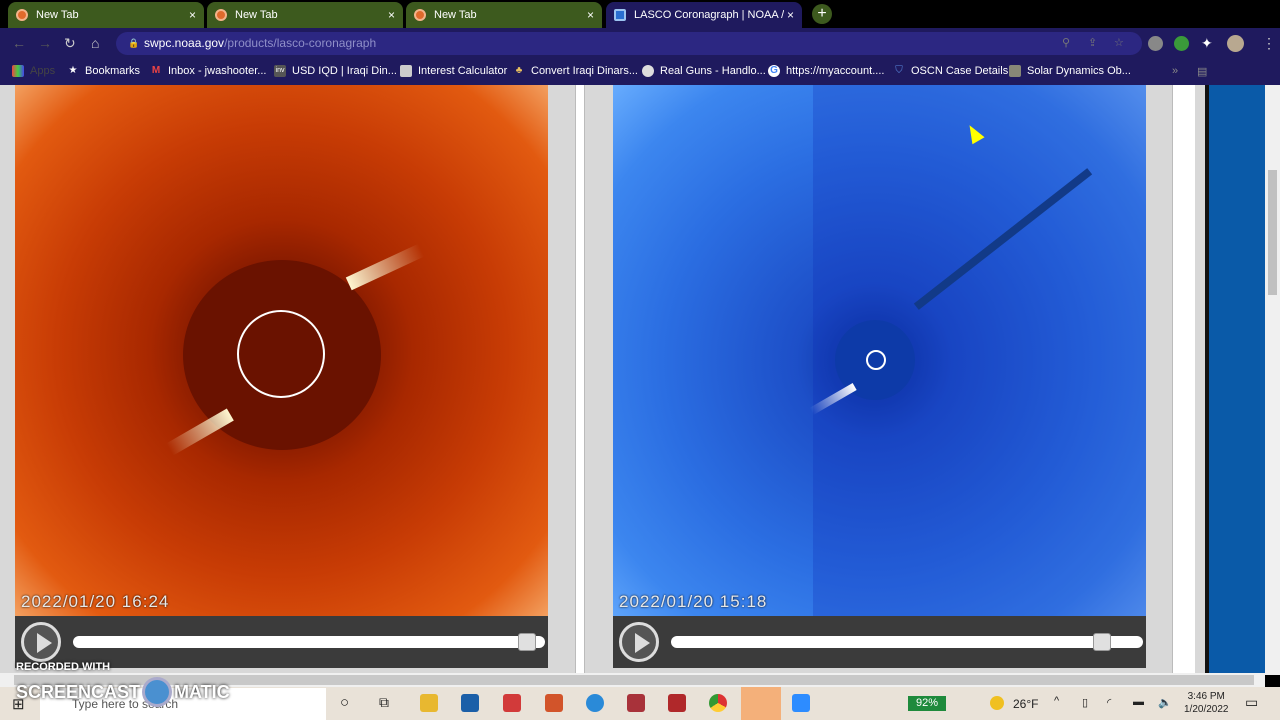  Describe the element at coordinates (305, 15) in the screenshot. I see `tab-new-tab-2: New Tab ×` at that location.